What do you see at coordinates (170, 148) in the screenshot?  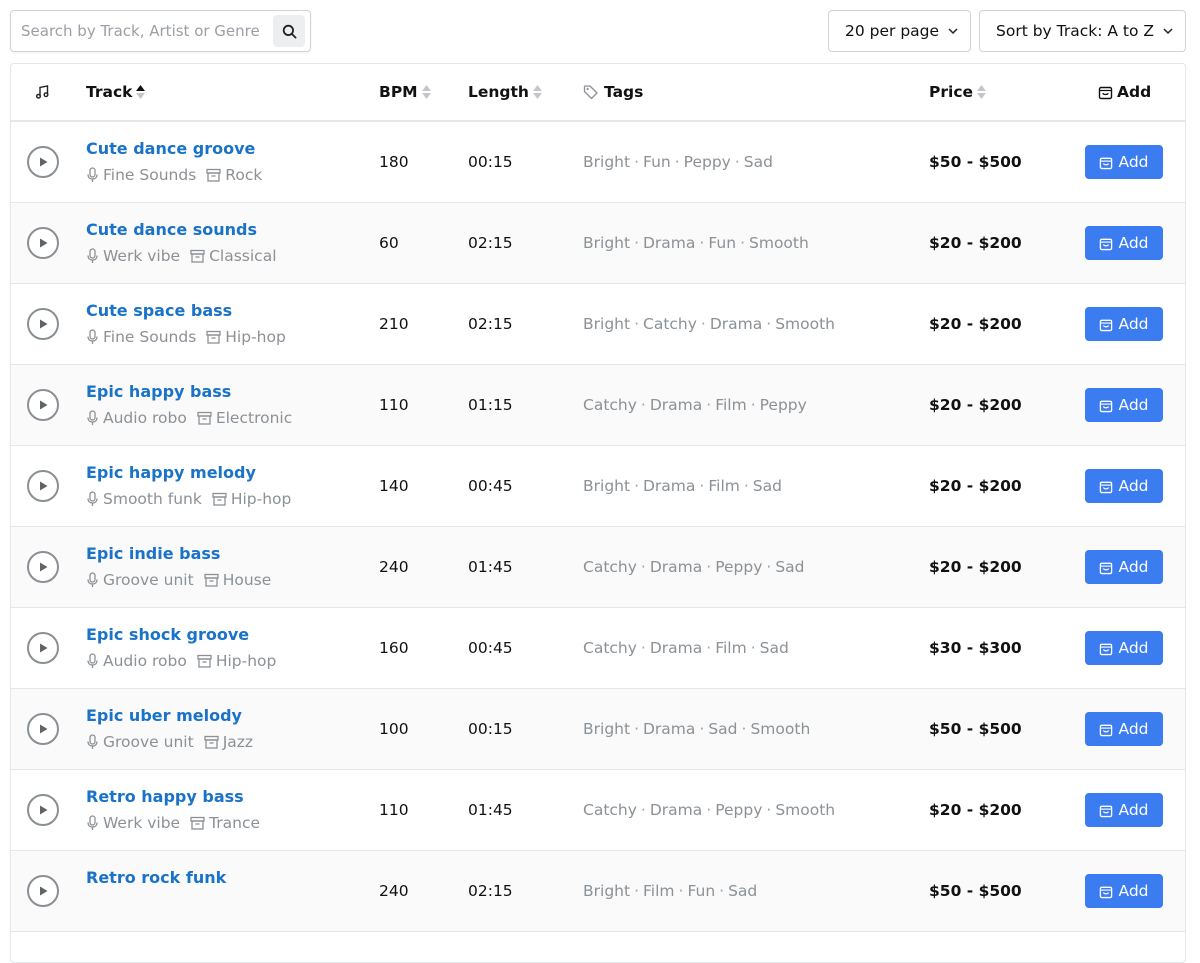 I see `track-title-link: Cute dance groove` at bounding box center [170, 148].